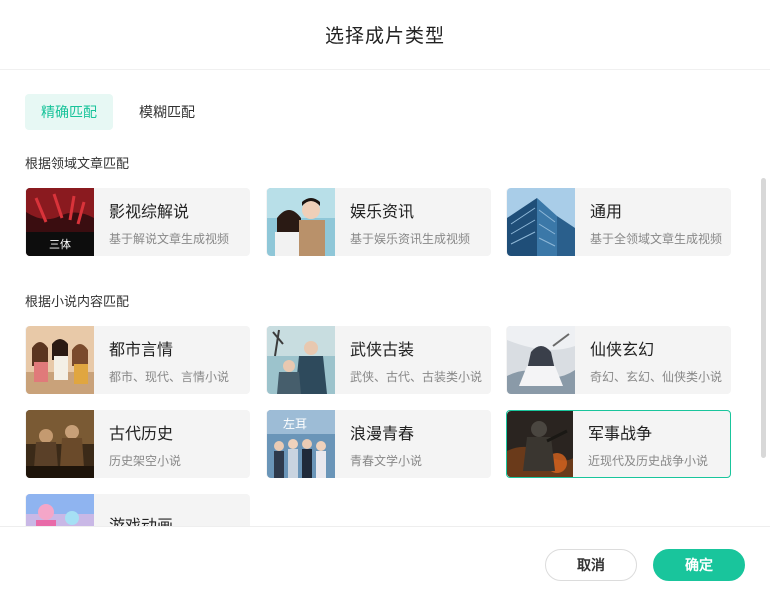 The image size is (770, 601). Describe the element at coordinates (149, 211) in the screenshot. I see `card-title: 影视综解说` at that location.